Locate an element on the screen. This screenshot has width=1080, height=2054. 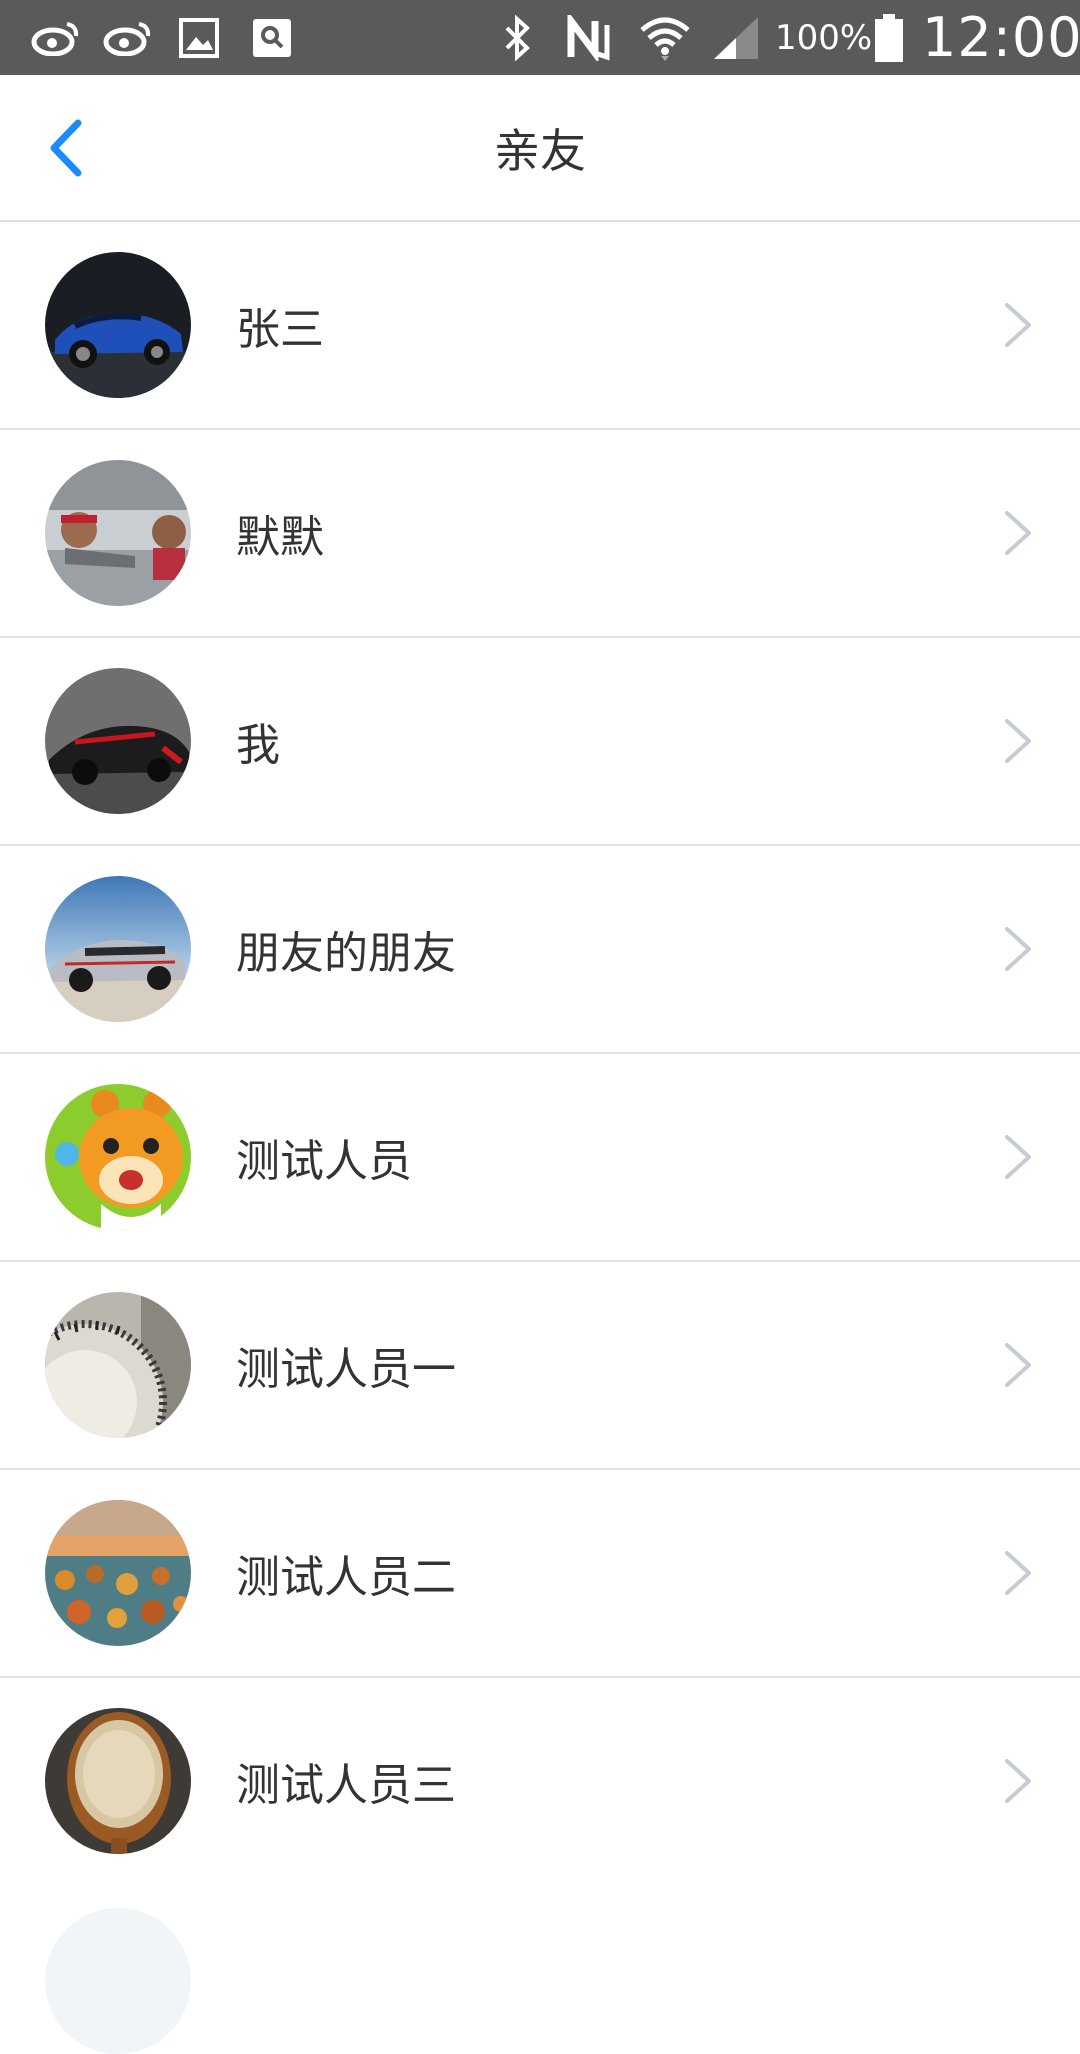
battery-percent: 100% is located at coordinates (824, 37).